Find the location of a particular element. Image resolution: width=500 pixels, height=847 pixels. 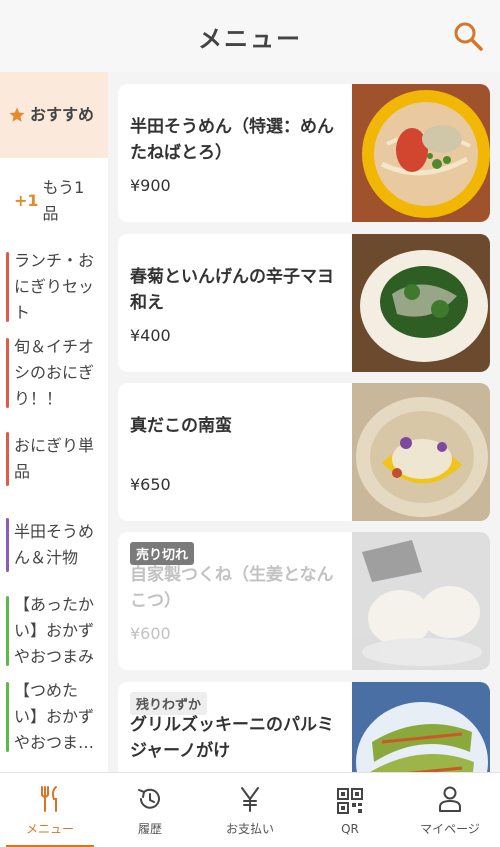

tab-mypage: マイページ is located at coordinates (450, 810).